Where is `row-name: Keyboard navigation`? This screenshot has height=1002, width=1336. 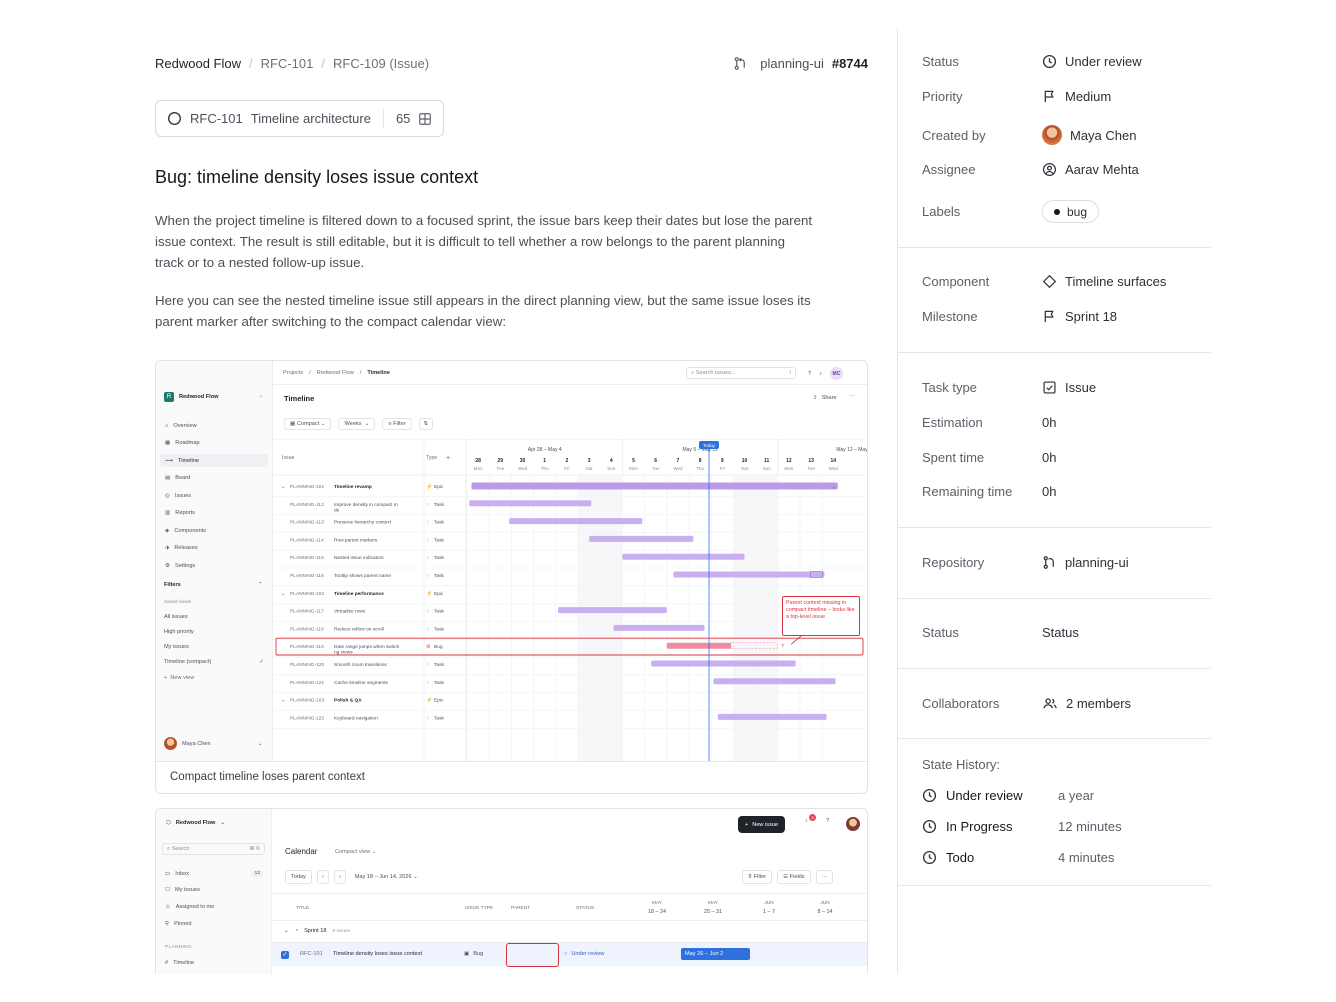
row-name: Keyboard navigation is located at coordinates (356, 718).